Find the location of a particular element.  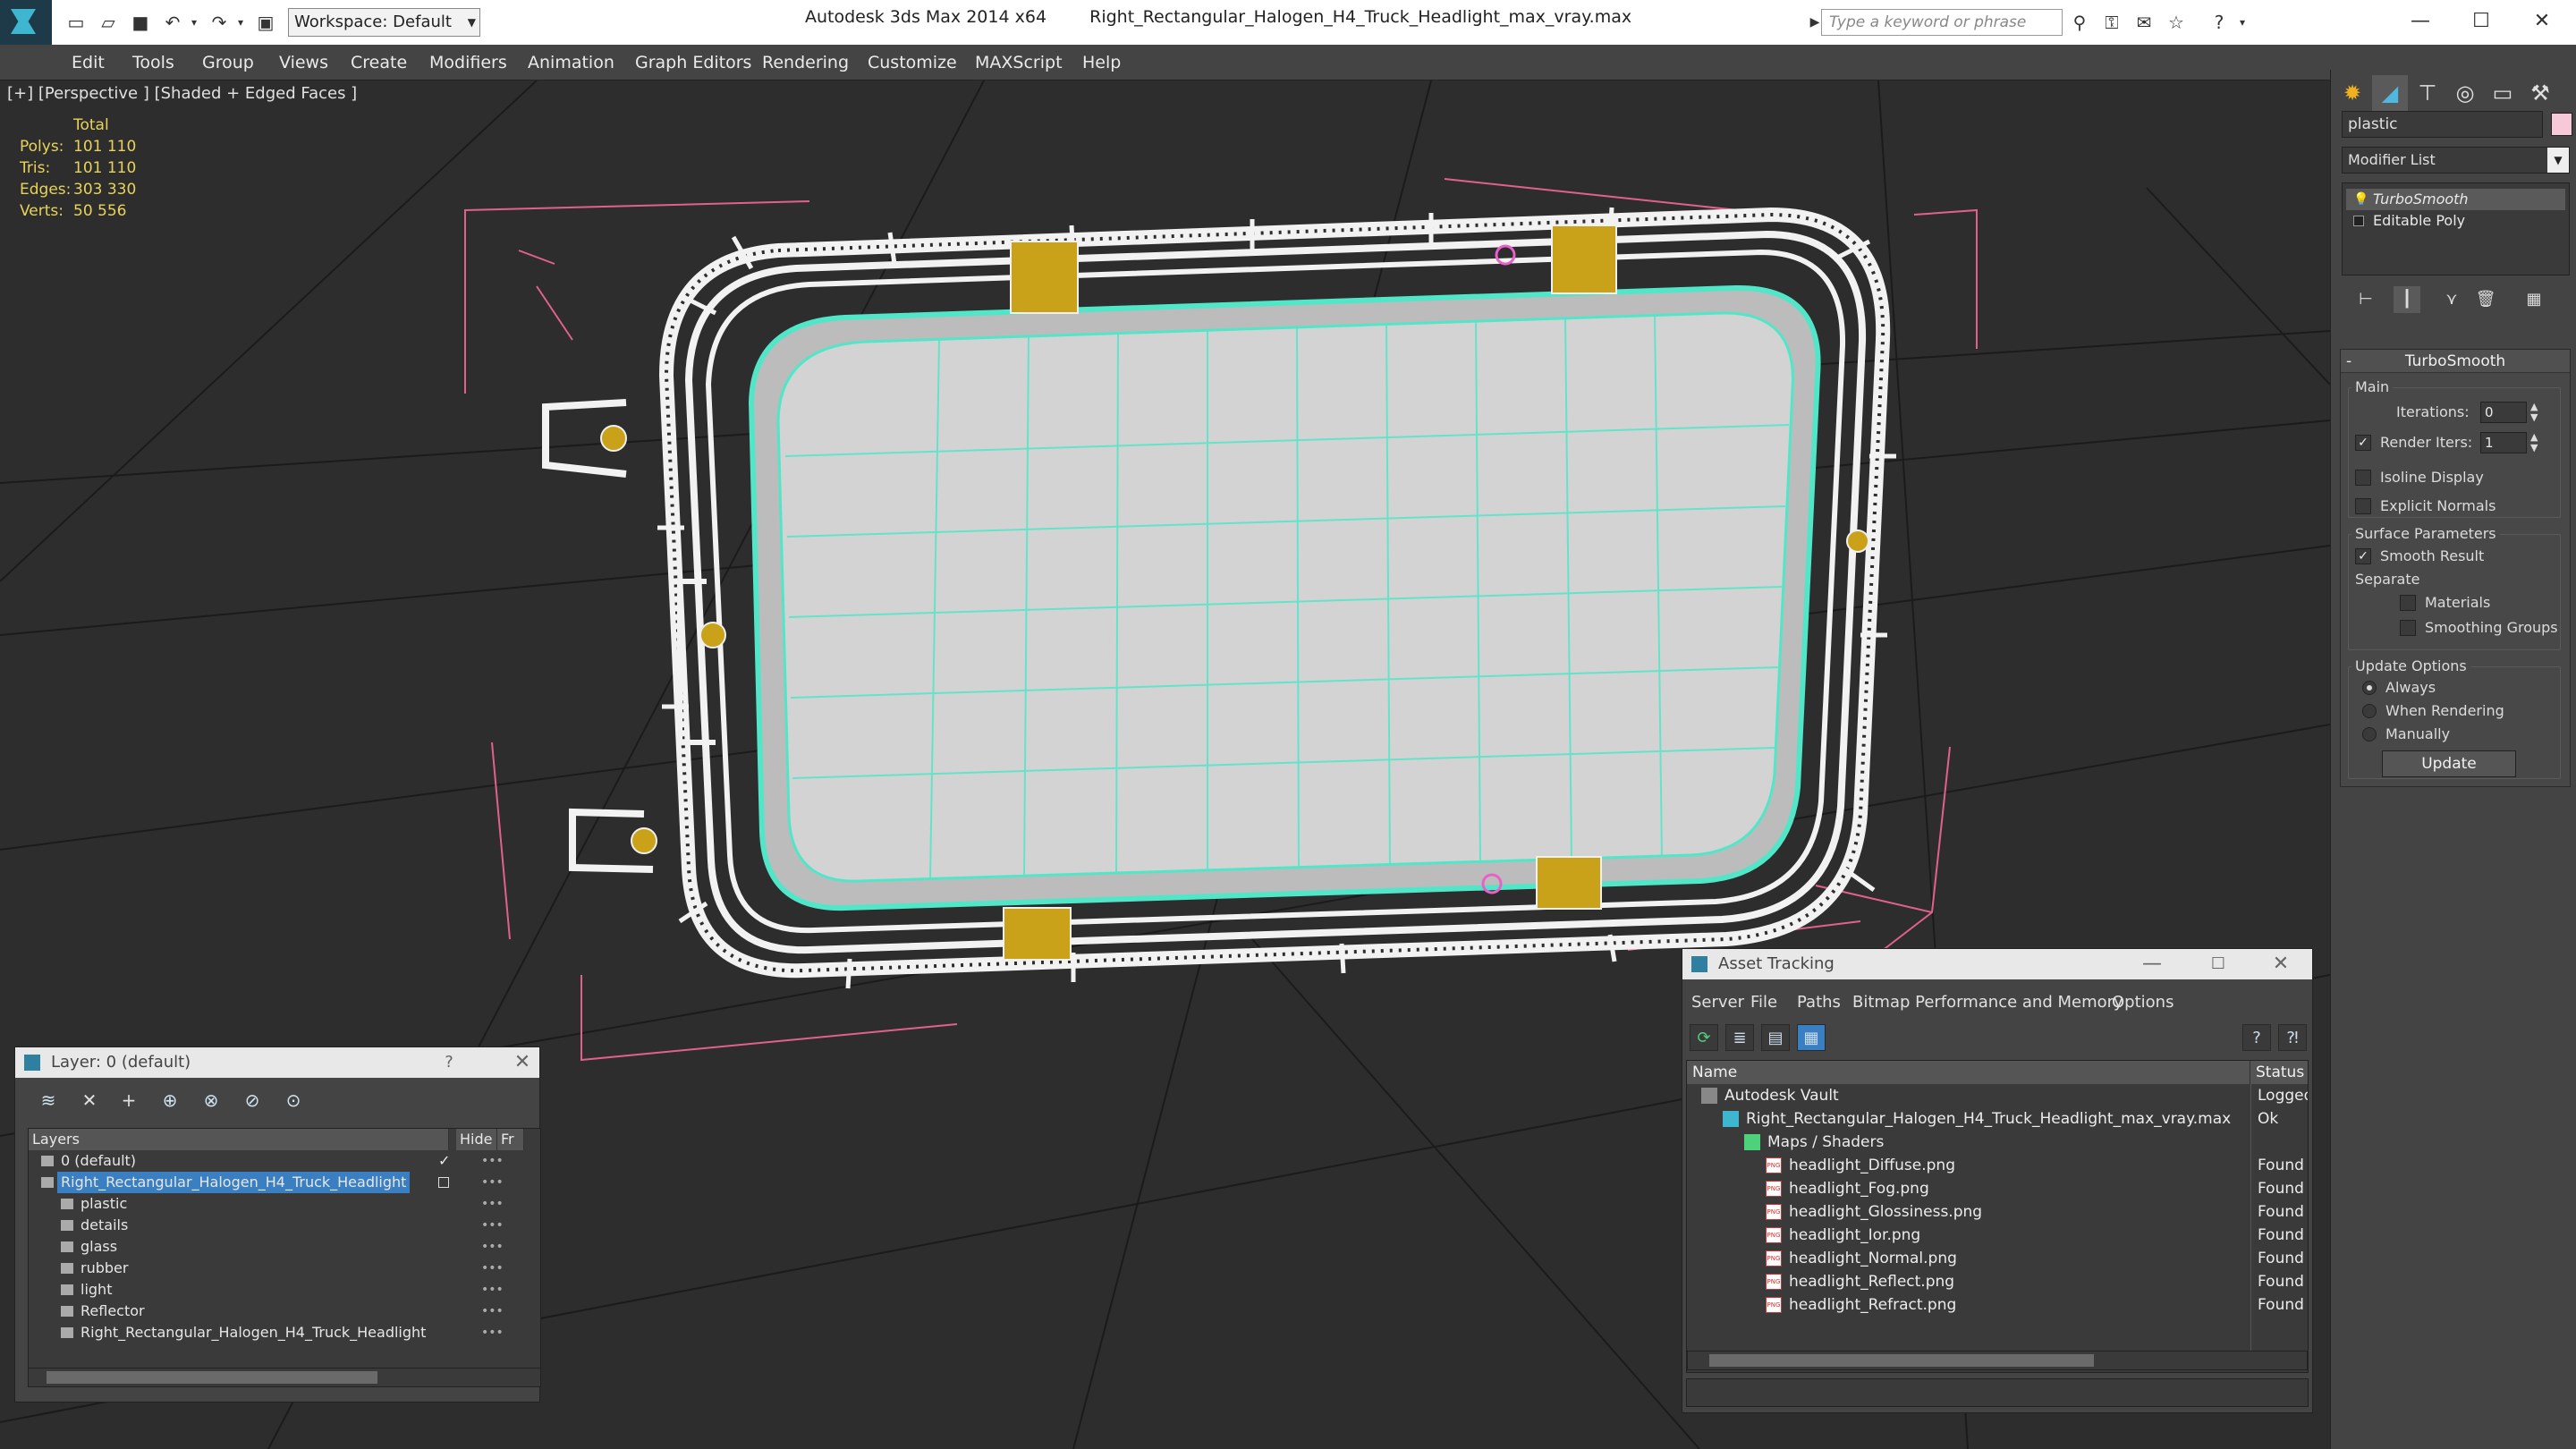

menu-file: File is located at coordinates (1763, 1002).